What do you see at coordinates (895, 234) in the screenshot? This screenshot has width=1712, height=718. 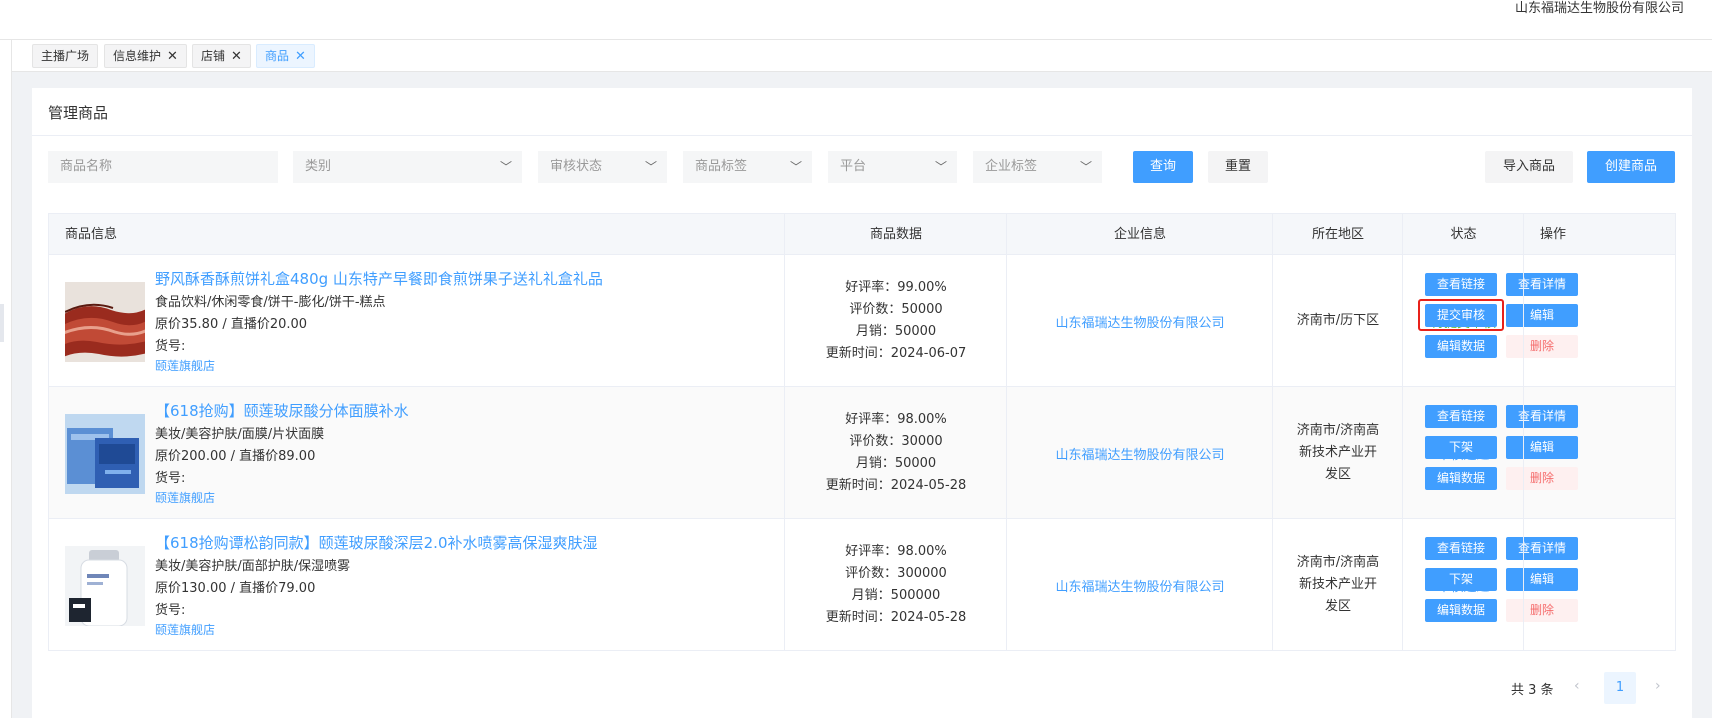 I see `col-product-data: 商品数据` at bounding box center [895, 234].